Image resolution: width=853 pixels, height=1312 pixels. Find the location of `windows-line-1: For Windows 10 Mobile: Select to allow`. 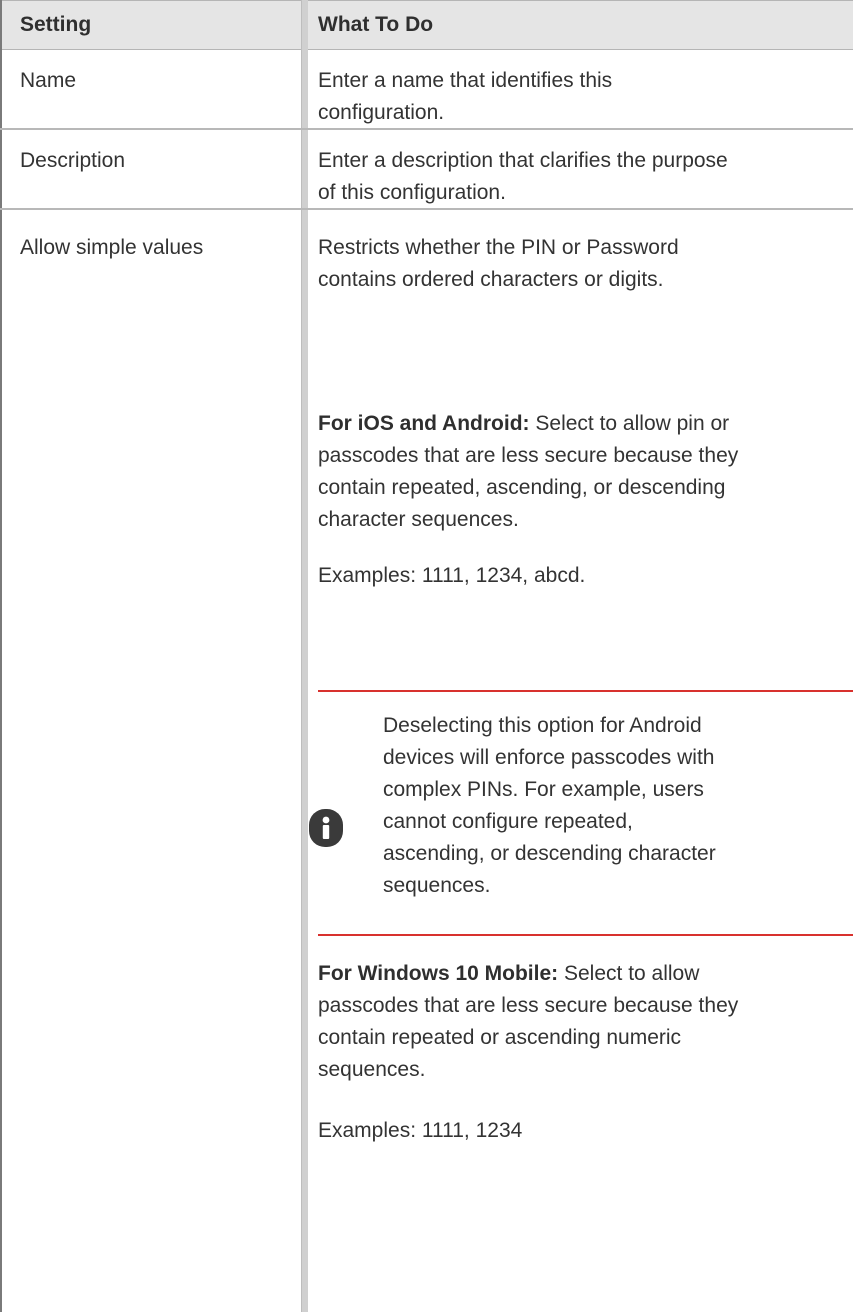

windows-line-1: For Windows 10 Mobile: Select to allow is located at coordinates (508, 974).